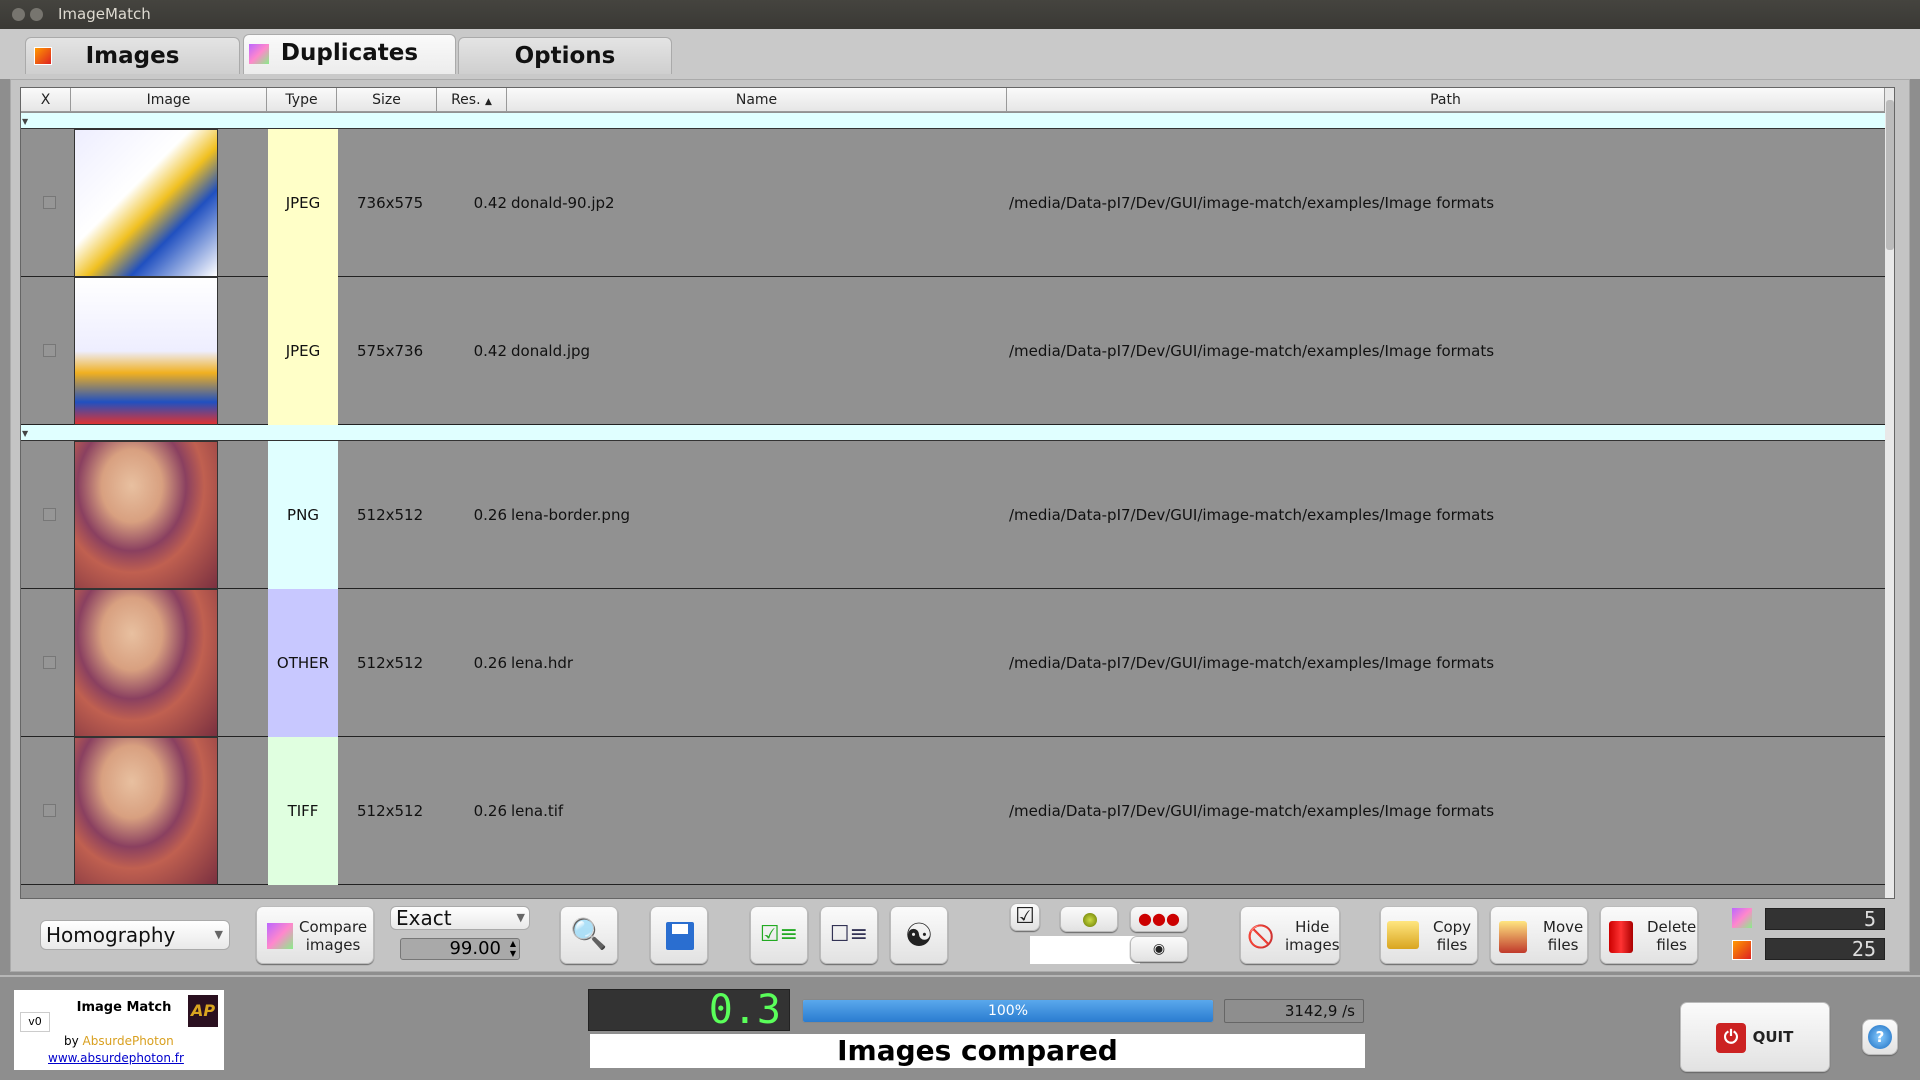  I want to click on spin-arrows-icon: ▲ ▼, so click(513, 949).